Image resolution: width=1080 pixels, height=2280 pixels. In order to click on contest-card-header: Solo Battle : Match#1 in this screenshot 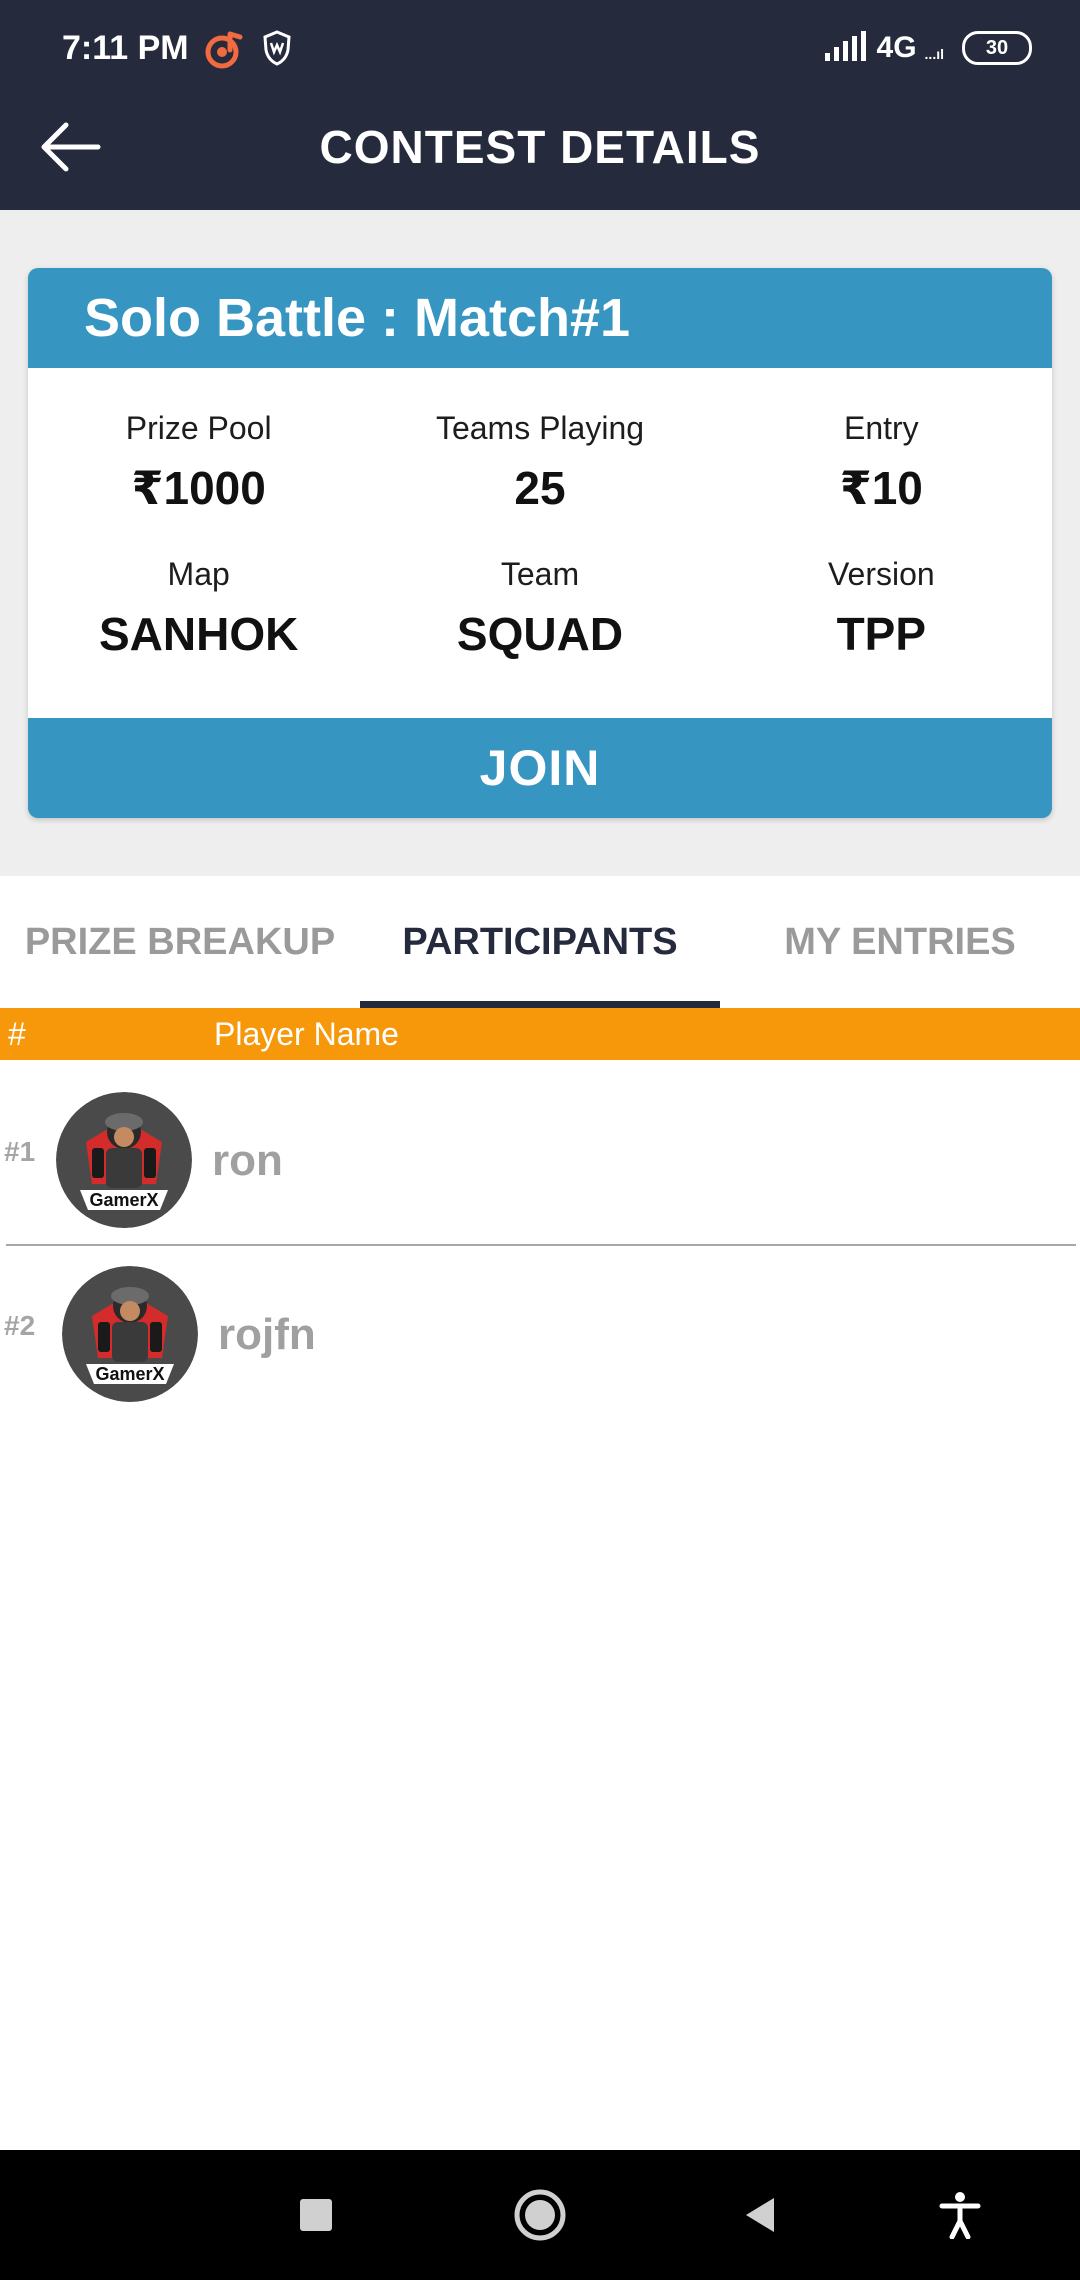, I will do `click(540, 318)`.